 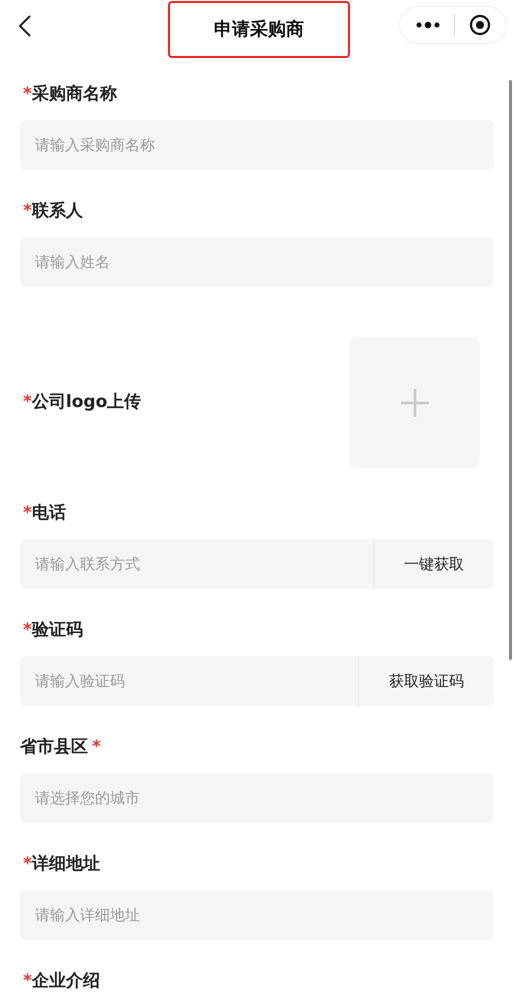 What do you see at coordinates (257, 798) in the screenshot?
I see `input-field: 请选择您的城市` at bounding box center [257, 798].